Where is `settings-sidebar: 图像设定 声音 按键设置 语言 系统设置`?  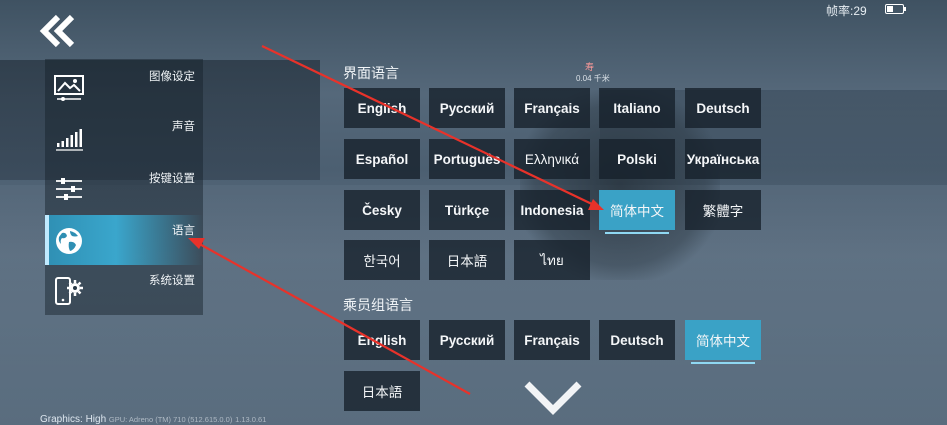
settings-sidebar: 图像设定 声音 按键设置 语言 系统设置 is located at coordinates (124, 187).